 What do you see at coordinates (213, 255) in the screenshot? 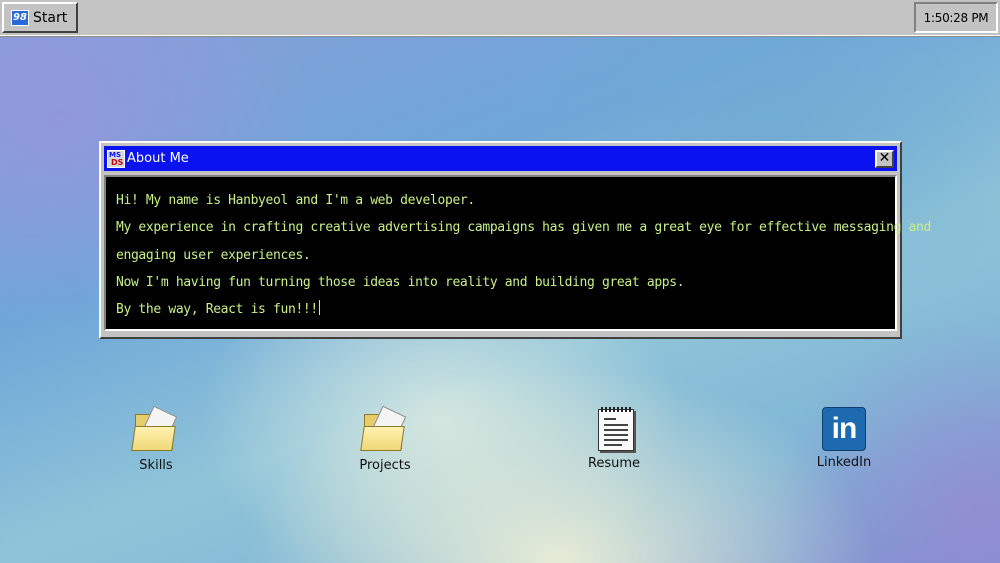
I see `terminal-line: engaging user experiences.` at bounding box center [213, 255].